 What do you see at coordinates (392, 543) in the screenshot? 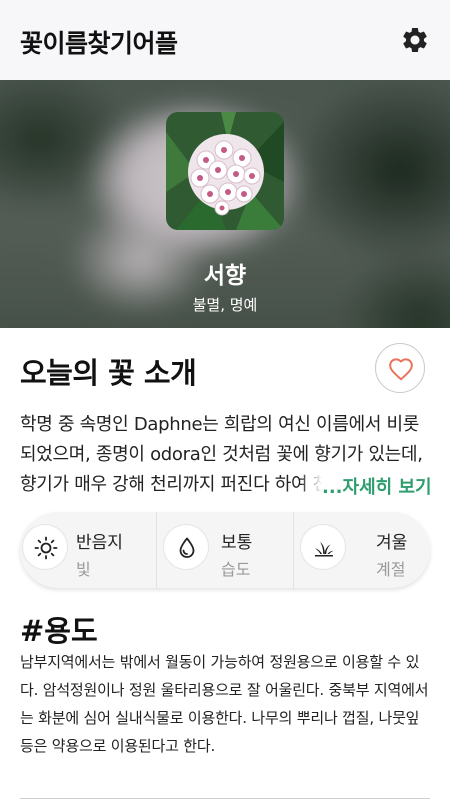
I see `season-value: 겨울` at bounding box center [392, 543].